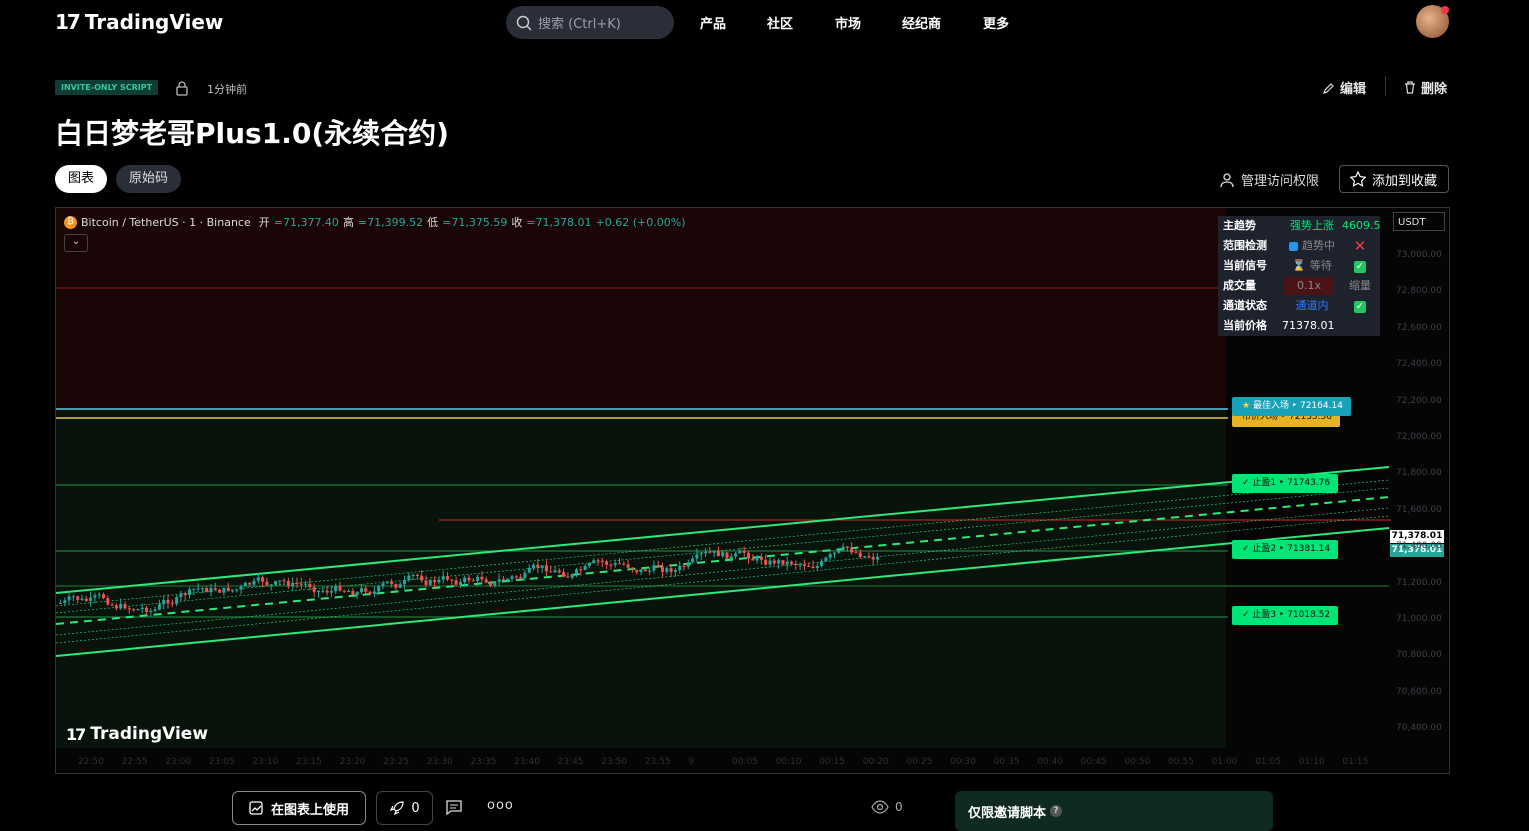 This screenshot has width=1529, height=831. What do you see at coordinates (352, 762) in the screenshot?
I see `time-tick: 23:20` at bounding box center [352, 762].